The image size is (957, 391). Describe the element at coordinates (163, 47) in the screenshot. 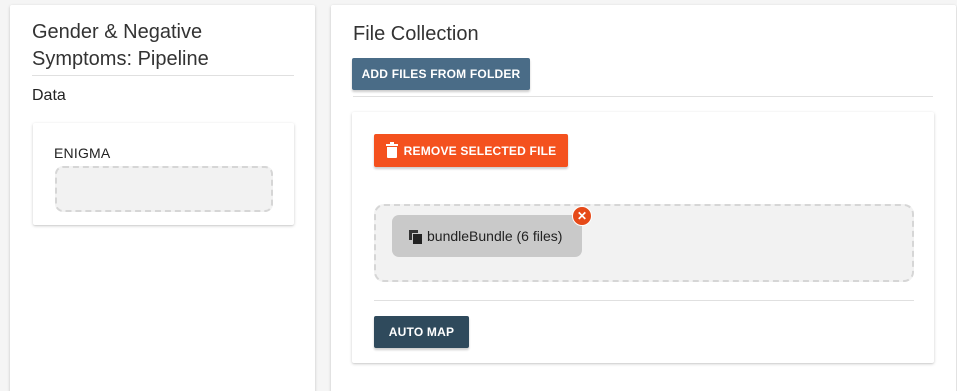

I see `pipeline-title: Gender & Negative Symptoms: Pipeline` at that location.